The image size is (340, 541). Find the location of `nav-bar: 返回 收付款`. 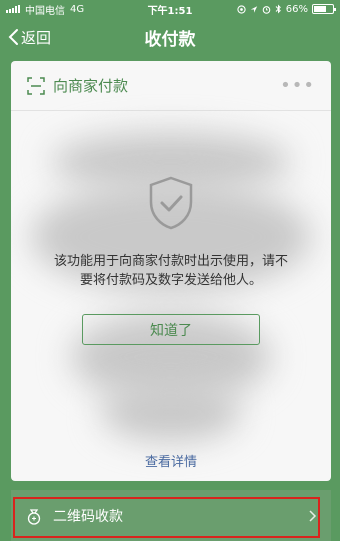

nav-bar: 返回 收付款 is located at coordinates (170, 37).